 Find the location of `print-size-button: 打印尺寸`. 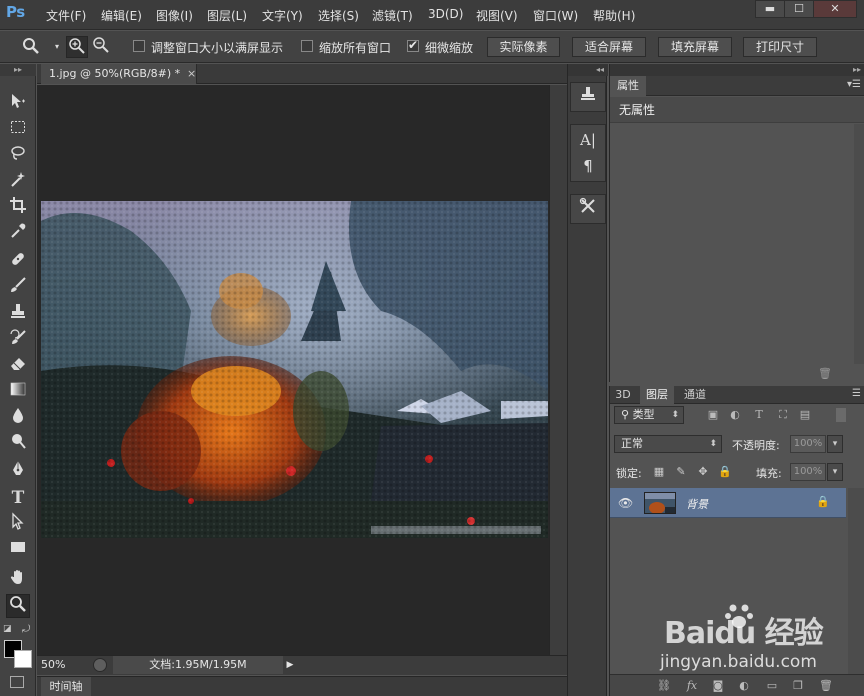

print-size-button: 打印尺寸 is located at coordinates (780, 47).